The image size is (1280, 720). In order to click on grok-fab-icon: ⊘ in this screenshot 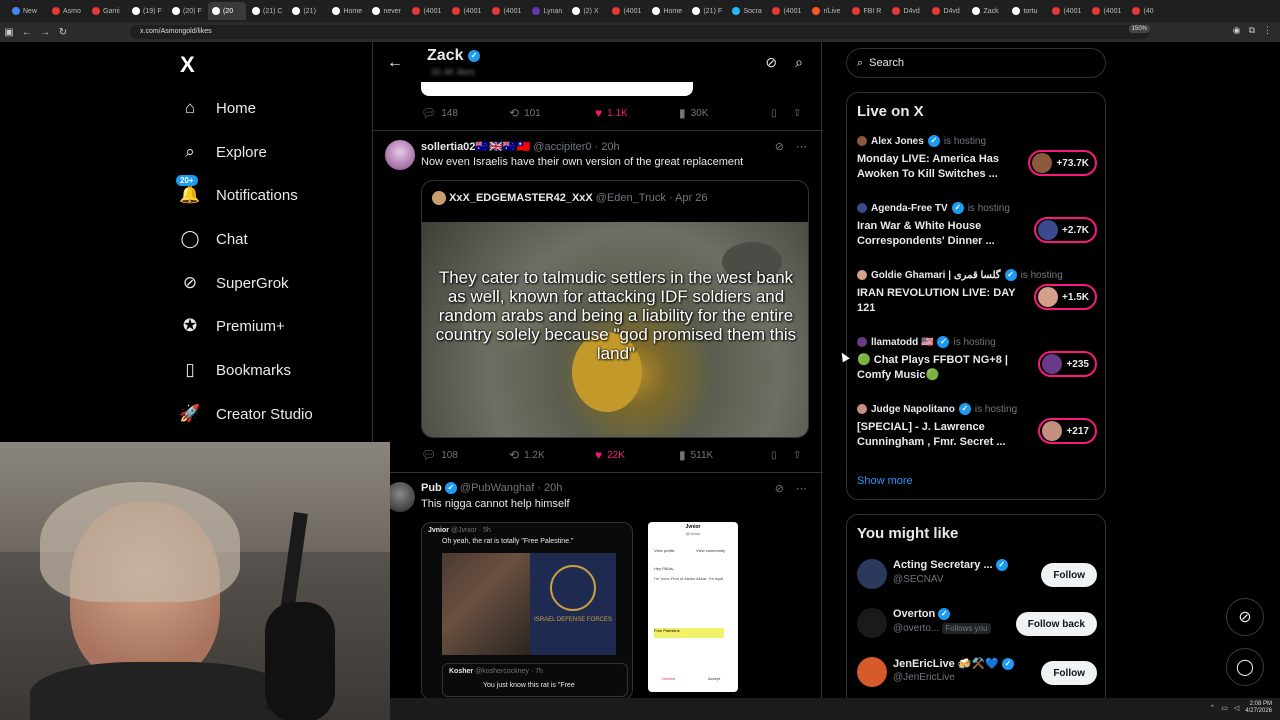, I will do `click(1245, 617)`.